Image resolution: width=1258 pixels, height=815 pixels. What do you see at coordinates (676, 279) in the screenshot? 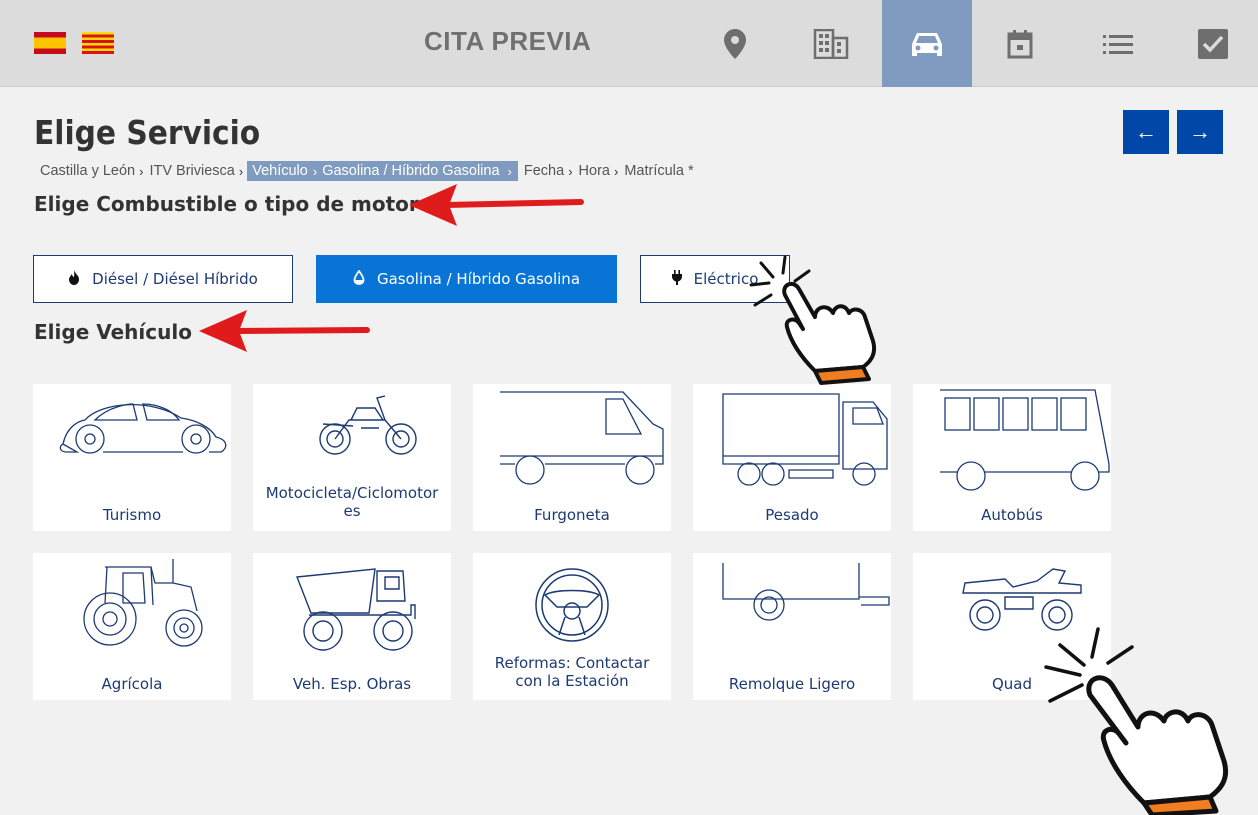
I see `plug-icon` at bounding box center [676, 279].